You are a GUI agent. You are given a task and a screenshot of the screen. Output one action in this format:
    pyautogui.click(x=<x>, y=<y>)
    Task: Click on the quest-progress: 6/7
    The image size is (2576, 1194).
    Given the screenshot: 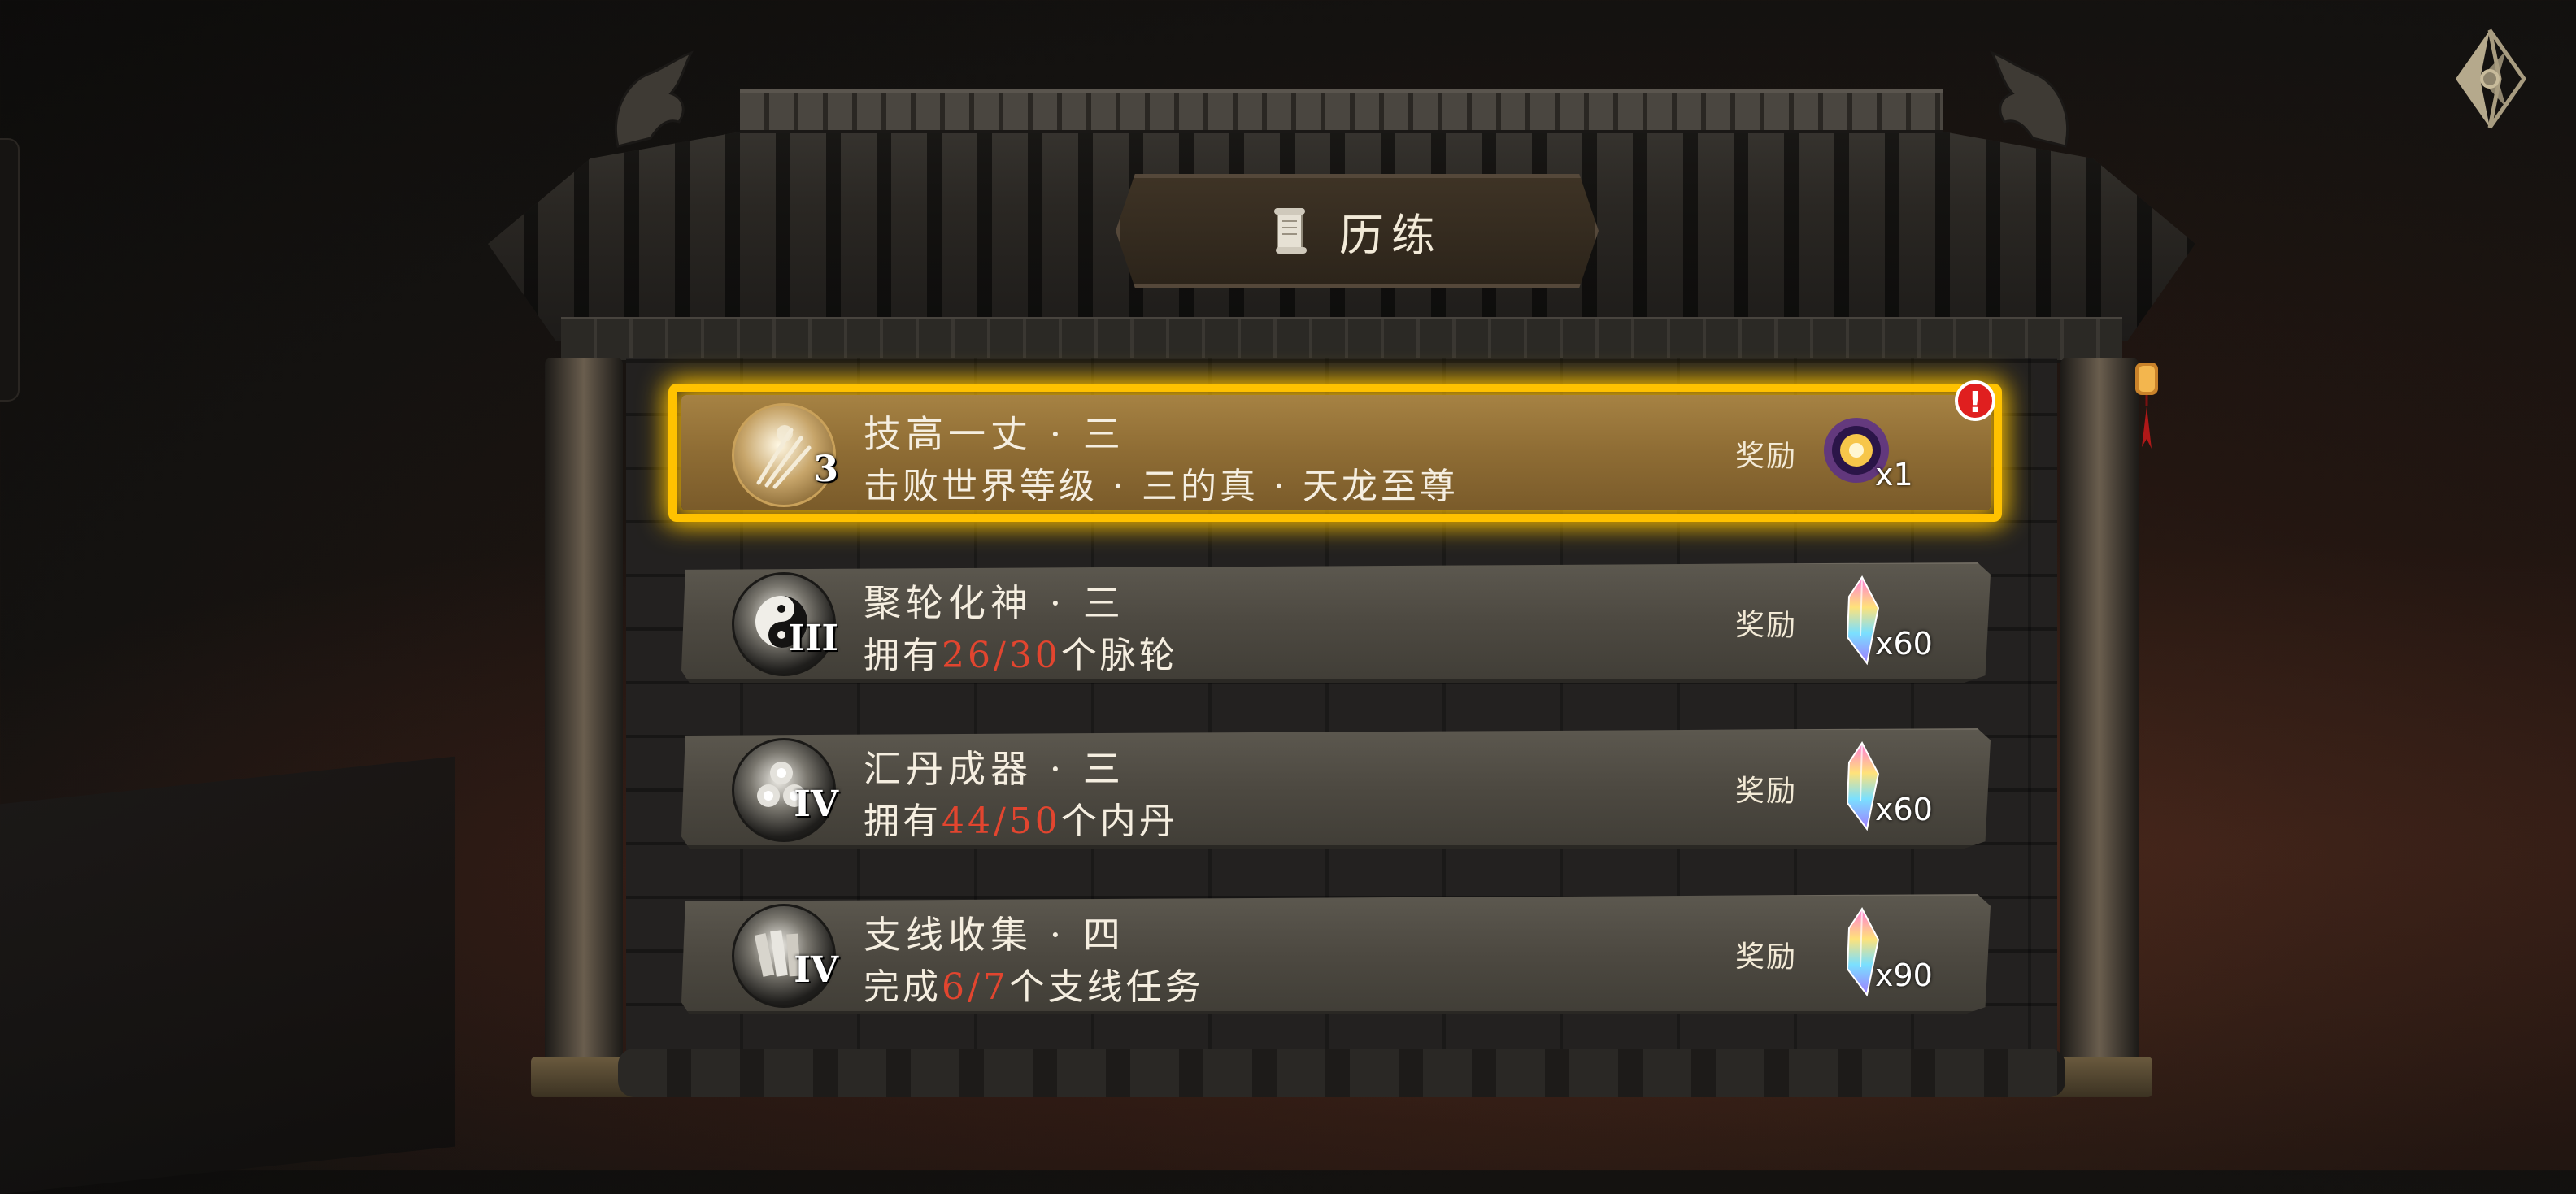 What is the action you would take?
    pyautogui.click(x=975, y=987)
    